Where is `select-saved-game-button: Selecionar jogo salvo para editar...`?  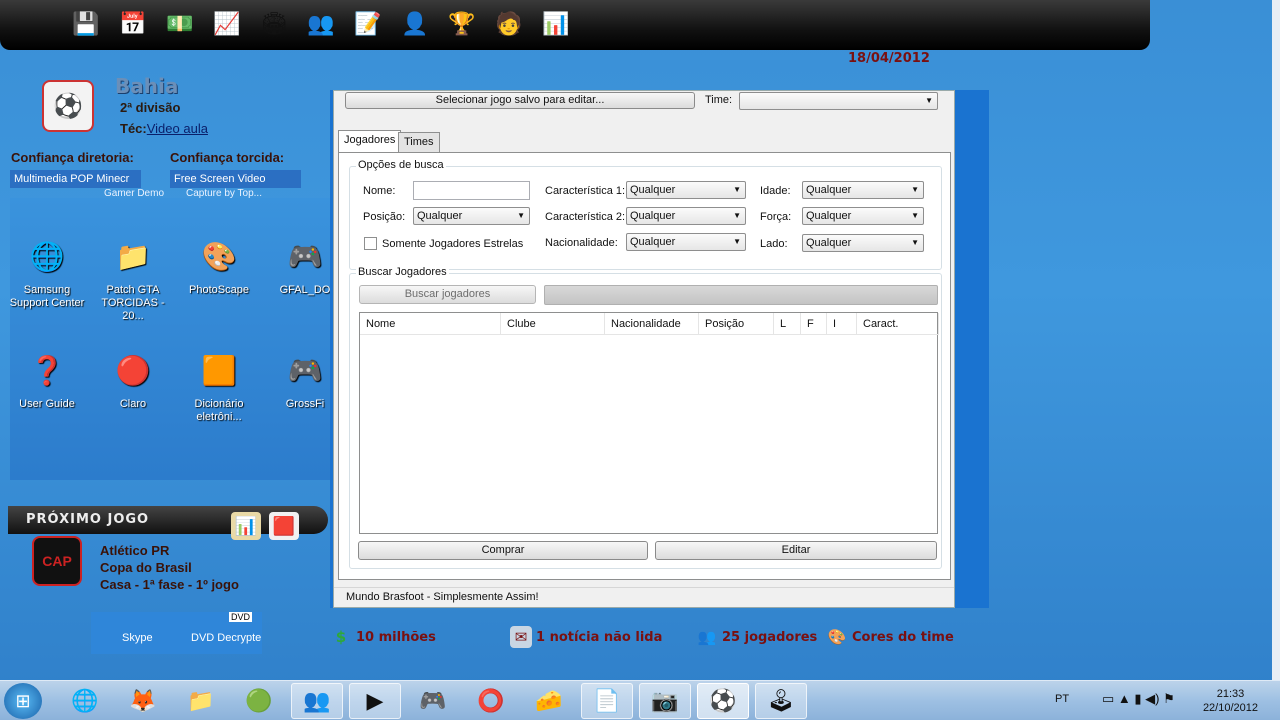 select-saved-game-button: Selecionar jogo salvo para editar... is located at coordinates (520, 100).